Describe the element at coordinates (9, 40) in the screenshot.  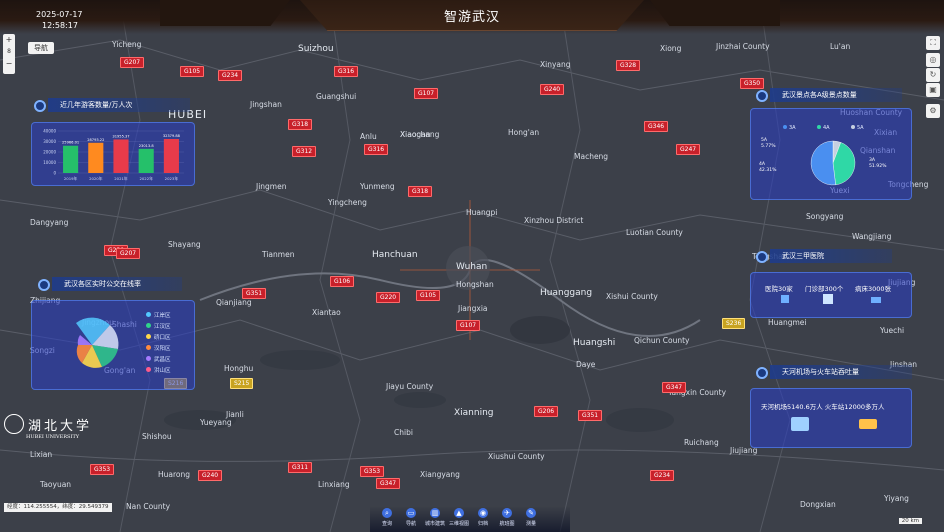
I see `zoom-in-button: +` at that location.